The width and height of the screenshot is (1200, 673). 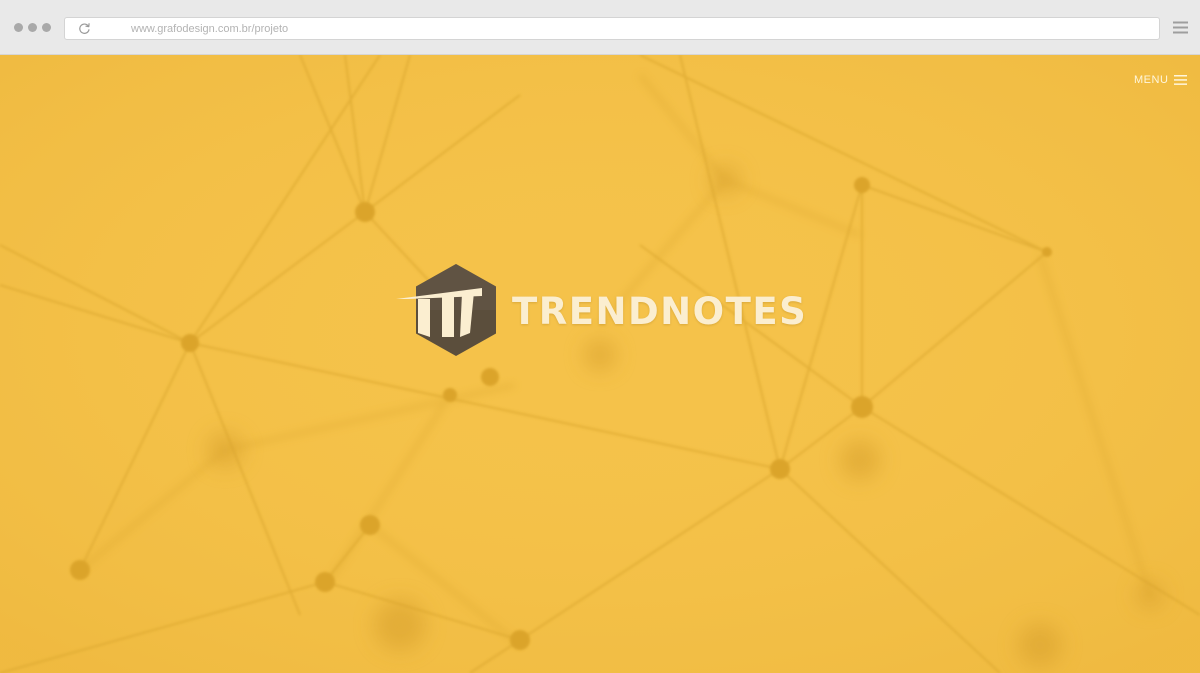 I want to click on trendnotes-logo-icon, so click(x=446, y=310).